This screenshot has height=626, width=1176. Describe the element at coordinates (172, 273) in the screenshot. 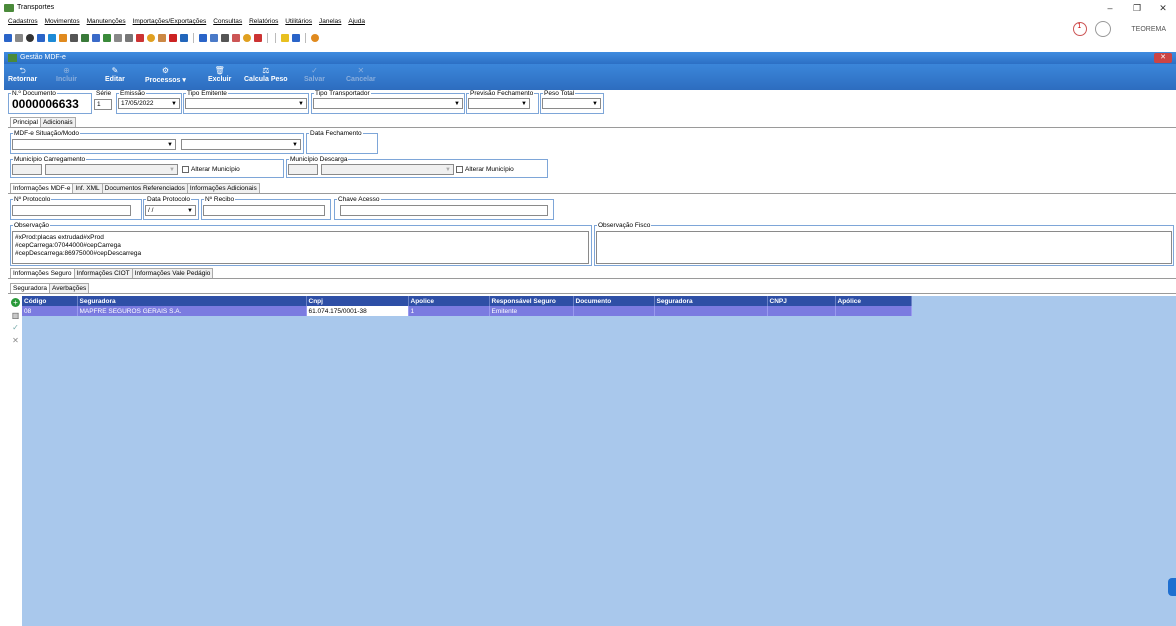

I see `tab-informacoes-vale-pedagio: Informações Vale Pedágio` at that location.